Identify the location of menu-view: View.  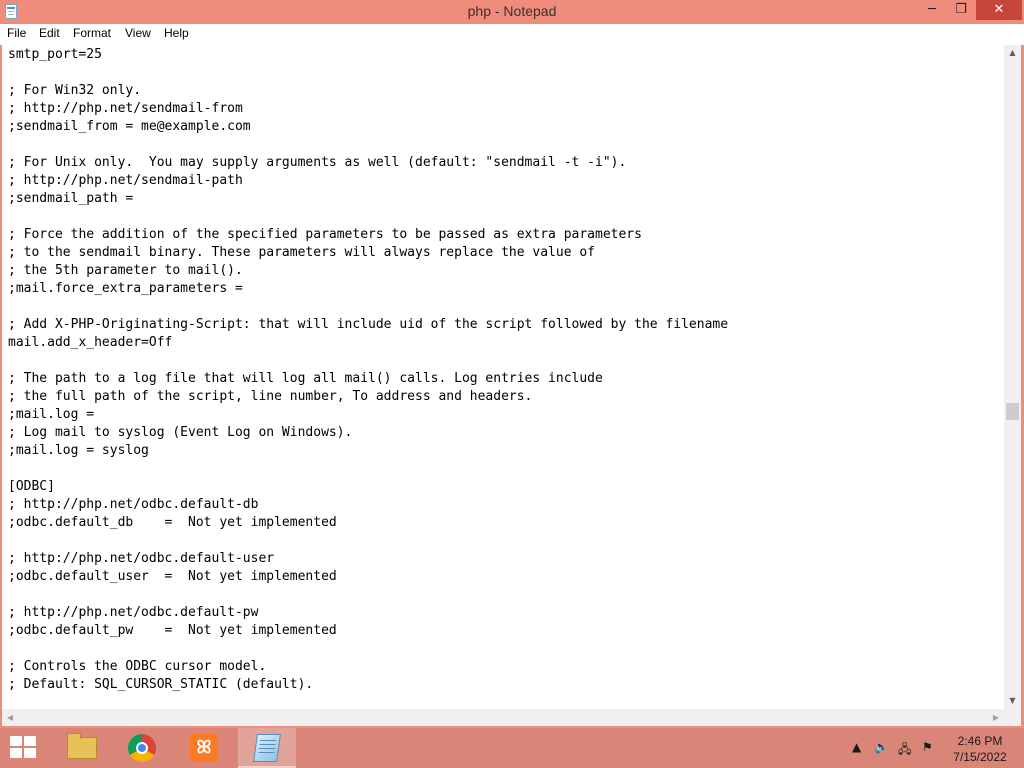
(138, 33).